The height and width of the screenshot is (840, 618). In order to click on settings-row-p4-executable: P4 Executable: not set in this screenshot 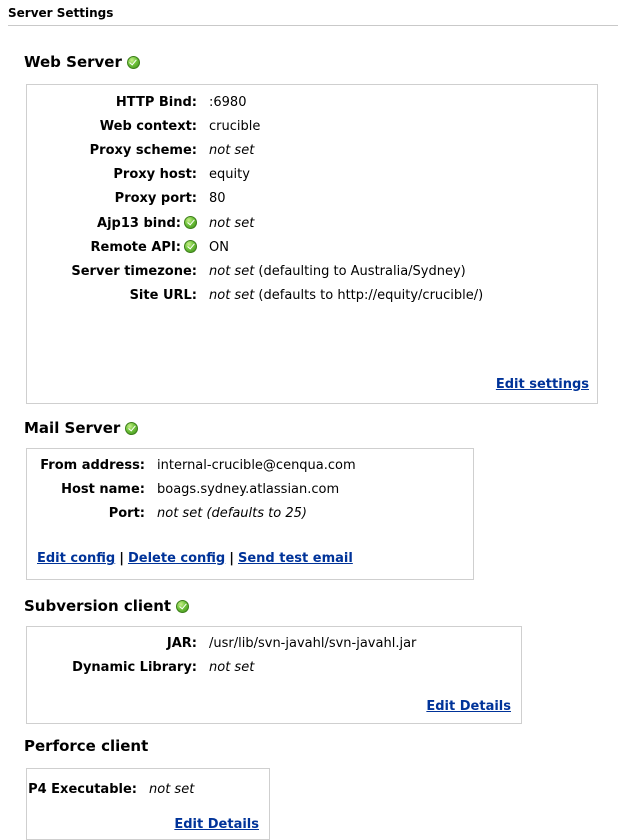, I will do `click(110, 789)`.